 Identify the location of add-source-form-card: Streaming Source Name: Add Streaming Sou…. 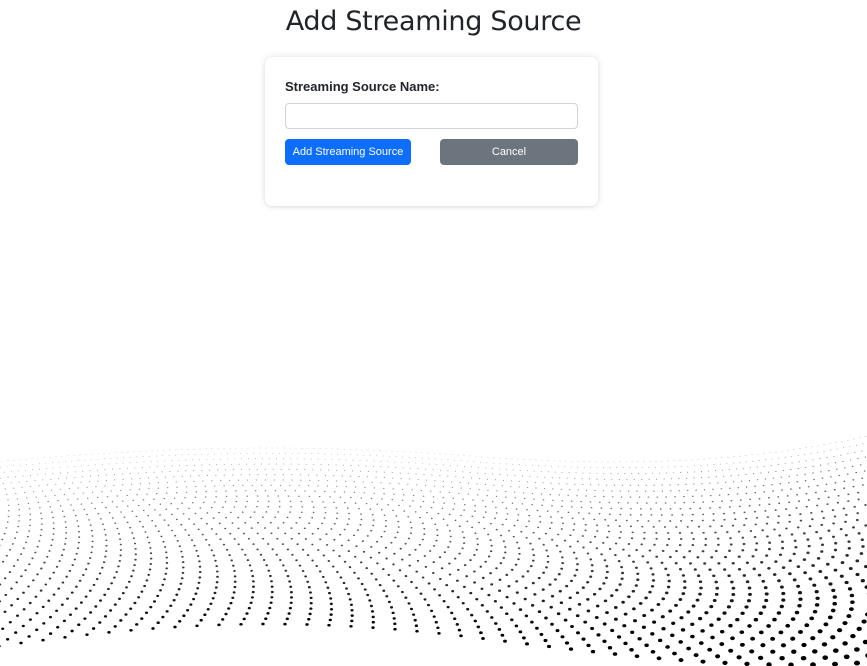
(431, 131).